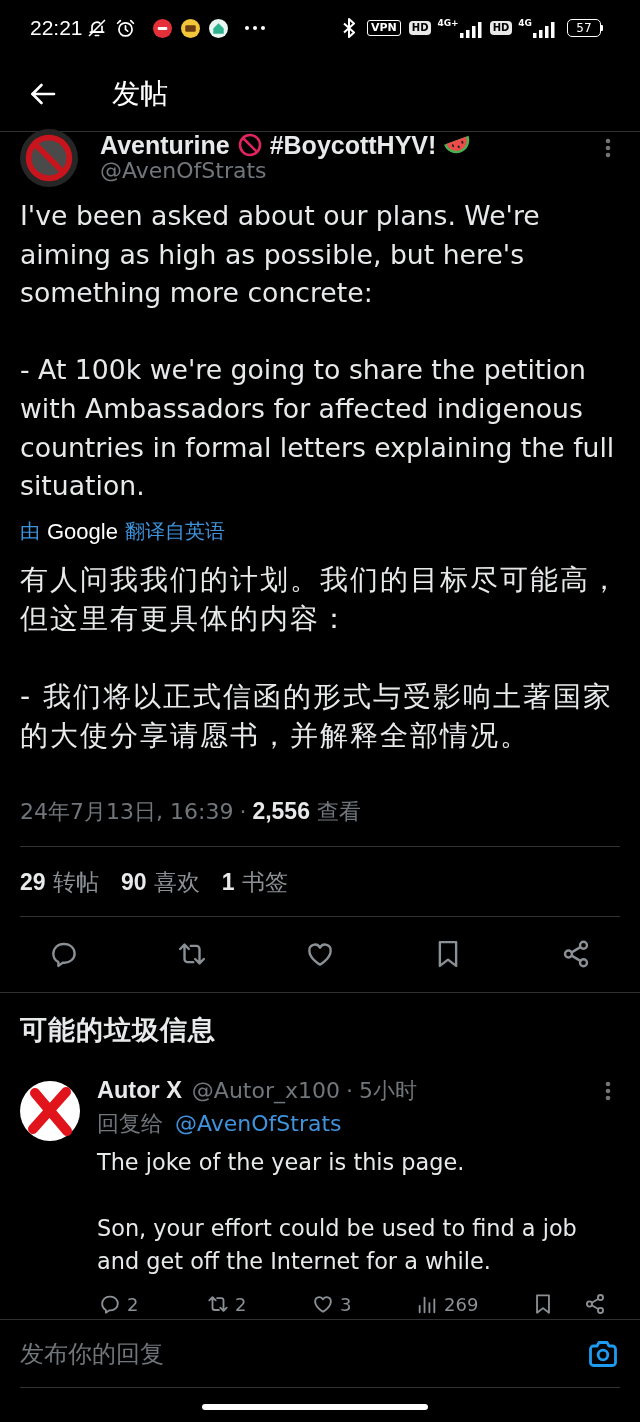  What do you see at coordinates (388, 1090) in the screenshot?
I see `reply-time: 5小时` at bounding box center [388, 1090].